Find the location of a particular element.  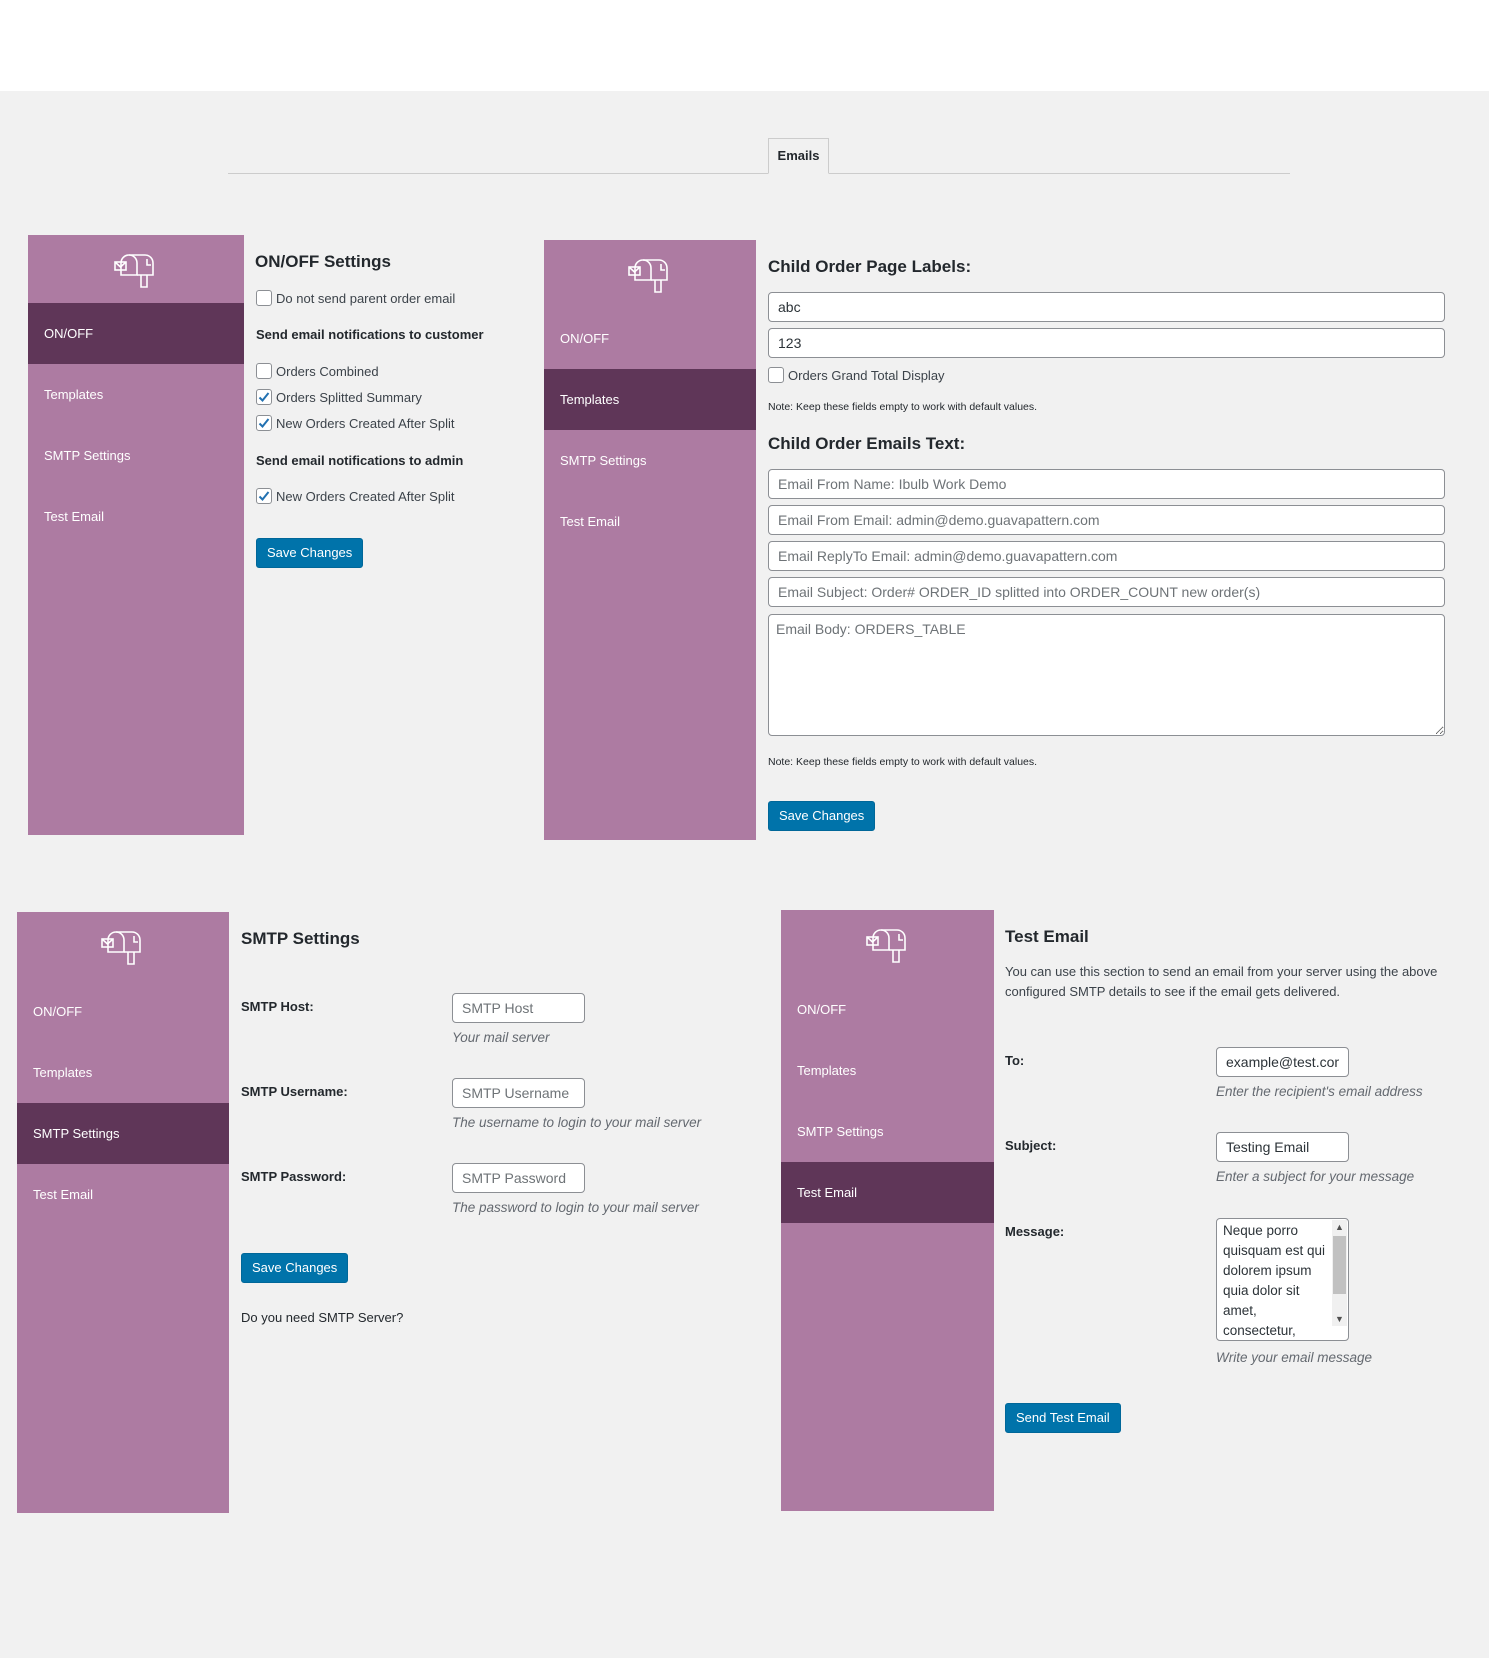

top-bar is located at coordinates (744, 45).